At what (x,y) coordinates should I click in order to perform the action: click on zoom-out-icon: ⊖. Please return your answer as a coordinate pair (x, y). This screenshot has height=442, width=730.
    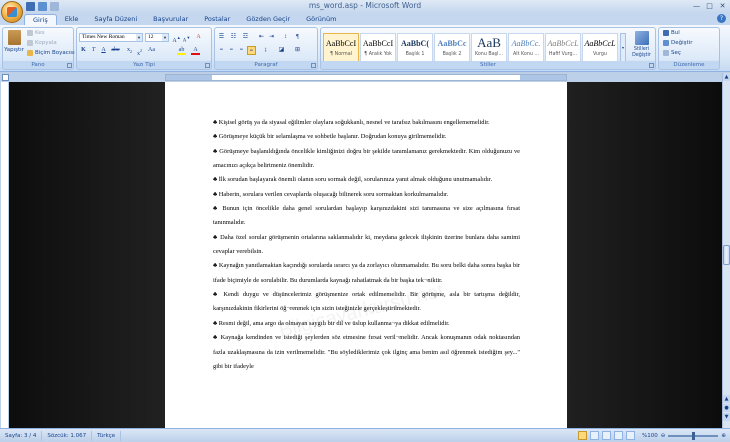
    Looking at the image, I should click on (663, 436).